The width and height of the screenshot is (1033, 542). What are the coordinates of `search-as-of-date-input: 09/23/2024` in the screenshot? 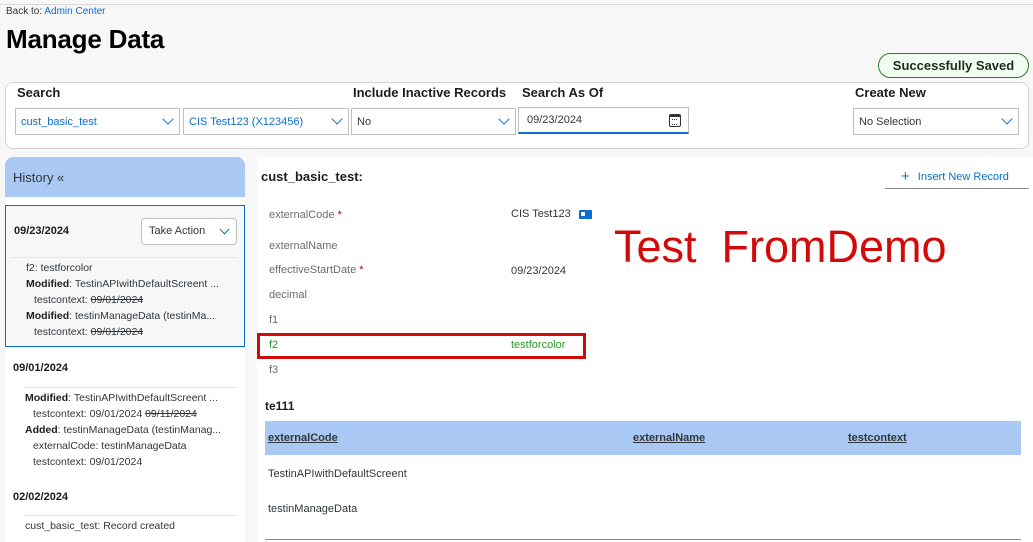 It's located at (603, 120).